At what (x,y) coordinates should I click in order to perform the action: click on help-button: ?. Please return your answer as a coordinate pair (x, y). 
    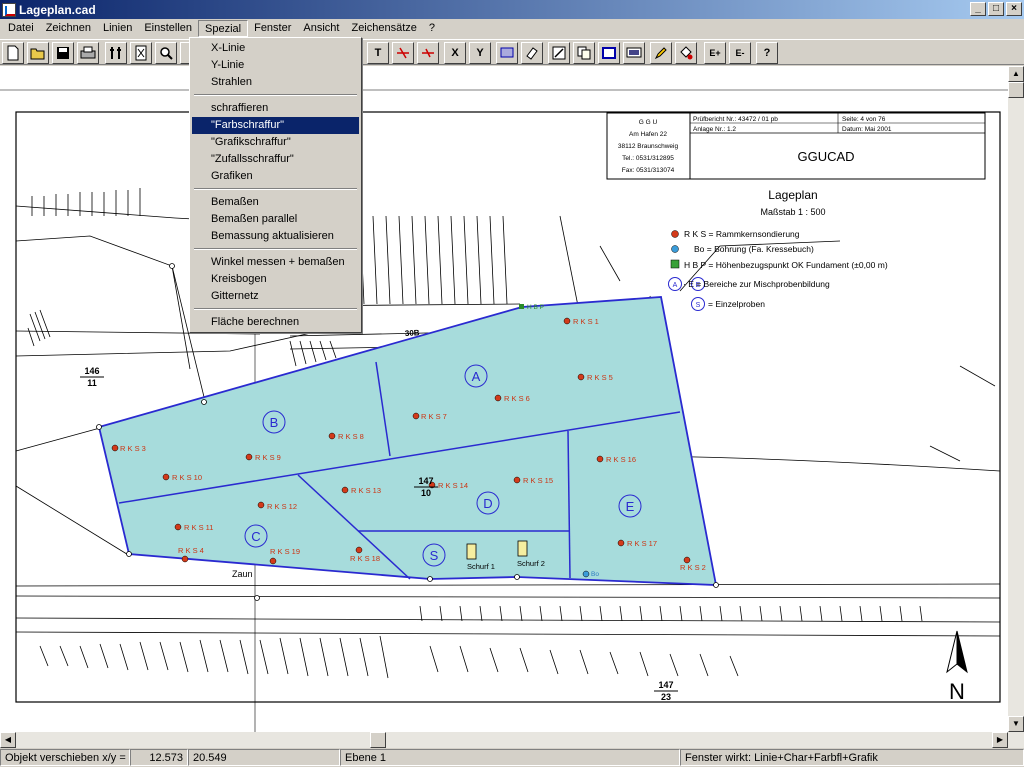
    Looking at the image, I should click on (767, 53).